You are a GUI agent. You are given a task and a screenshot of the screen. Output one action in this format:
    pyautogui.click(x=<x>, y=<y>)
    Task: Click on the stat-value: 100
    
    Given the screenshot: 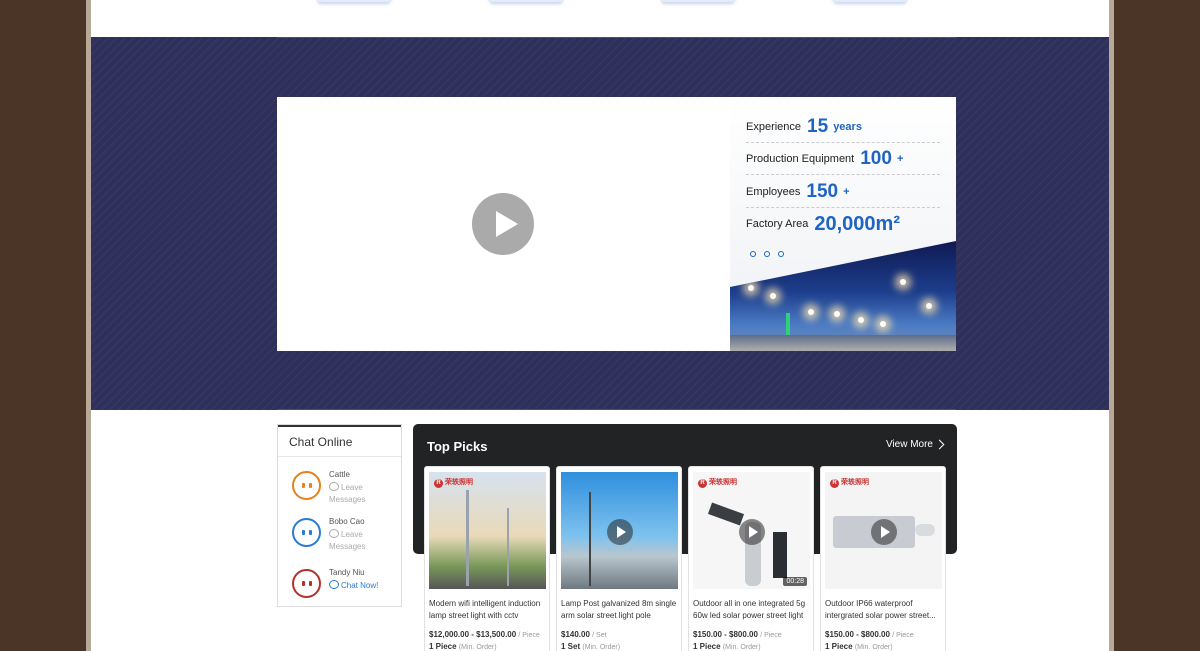 What is the action you would take?
    pyautogui.click(x=876, y=158)
    